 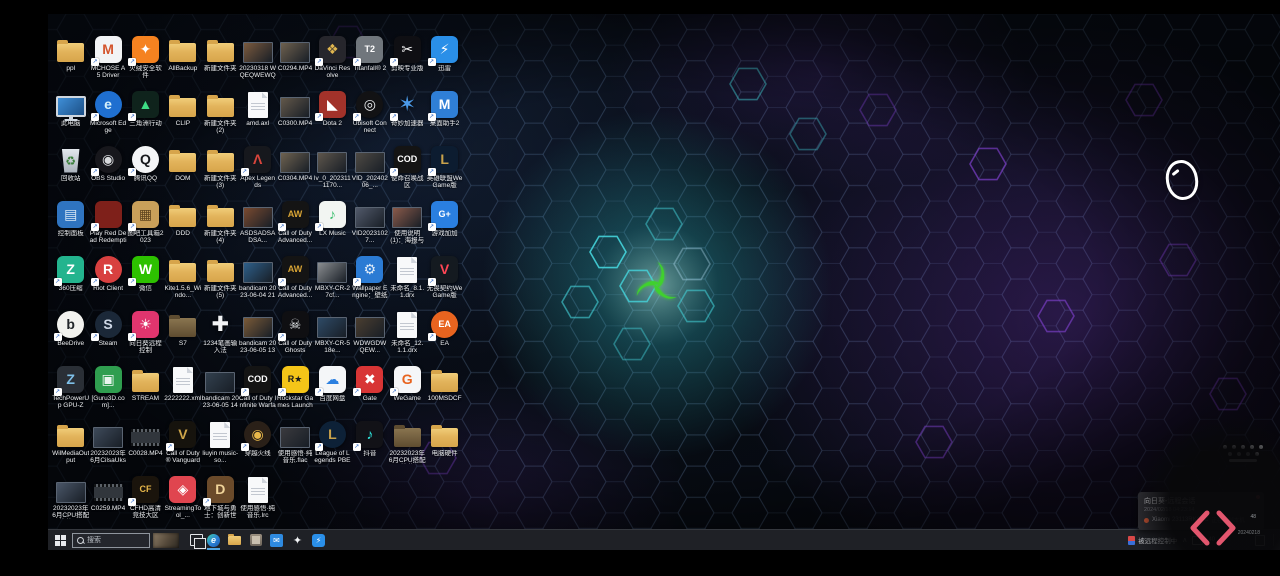 I want to click on desktop-icon-r2-c2: e ↗ Microsoft Edge, so click(x=107, y=116).